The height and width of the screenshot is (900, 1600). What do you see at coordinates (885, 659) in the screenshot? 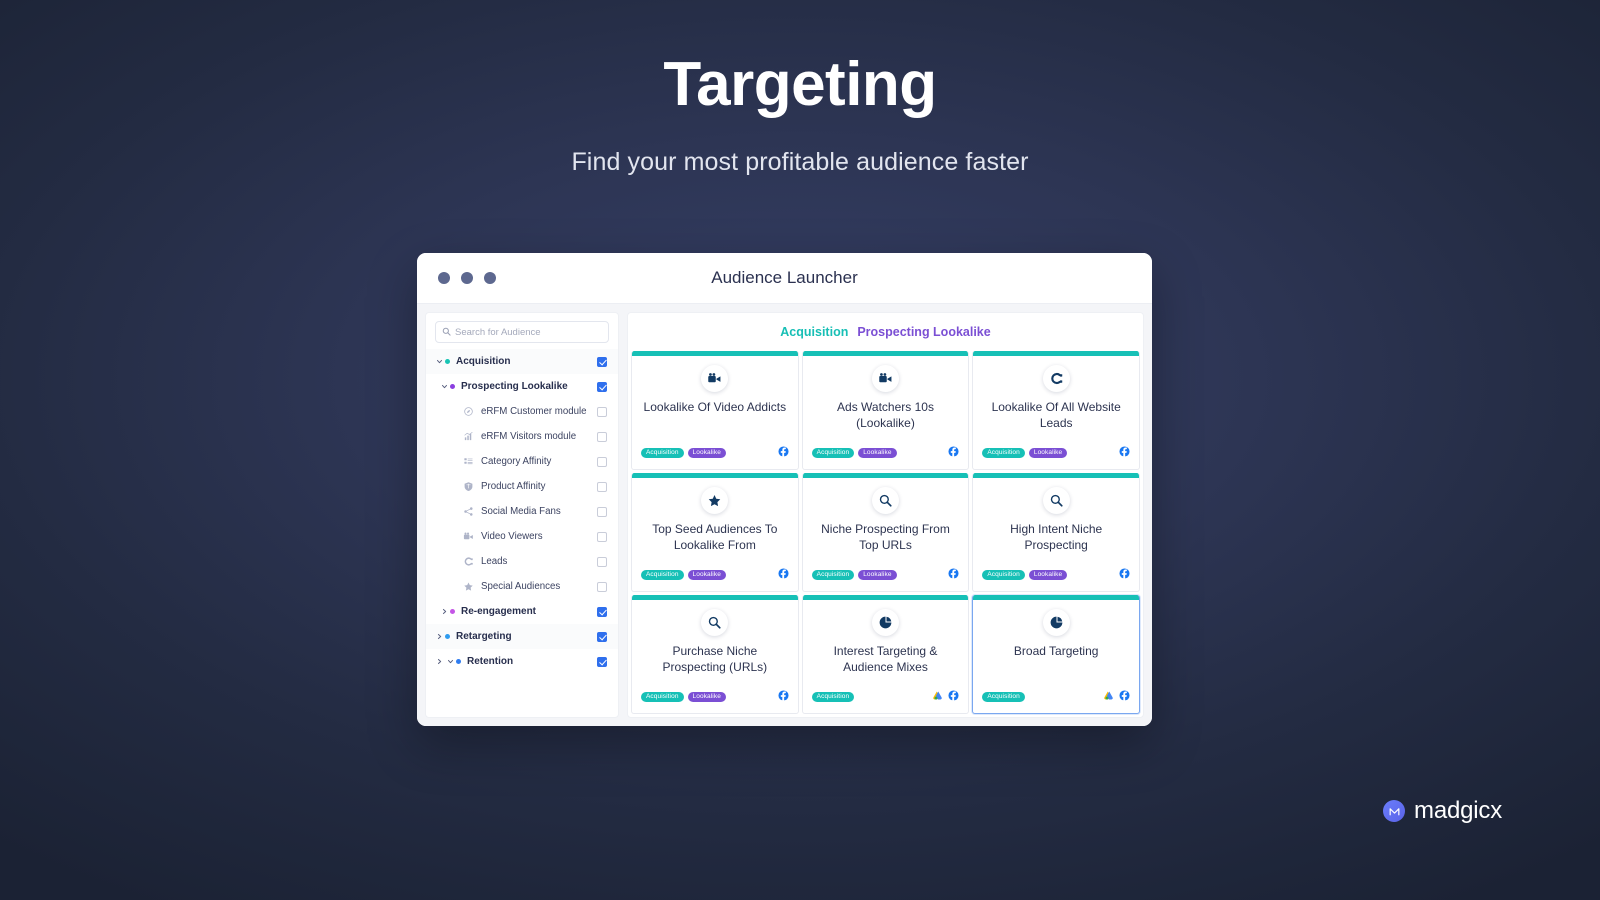
I see `card-title: Interest Targeting & Audience Mixes` at bounding box center [885, 659].